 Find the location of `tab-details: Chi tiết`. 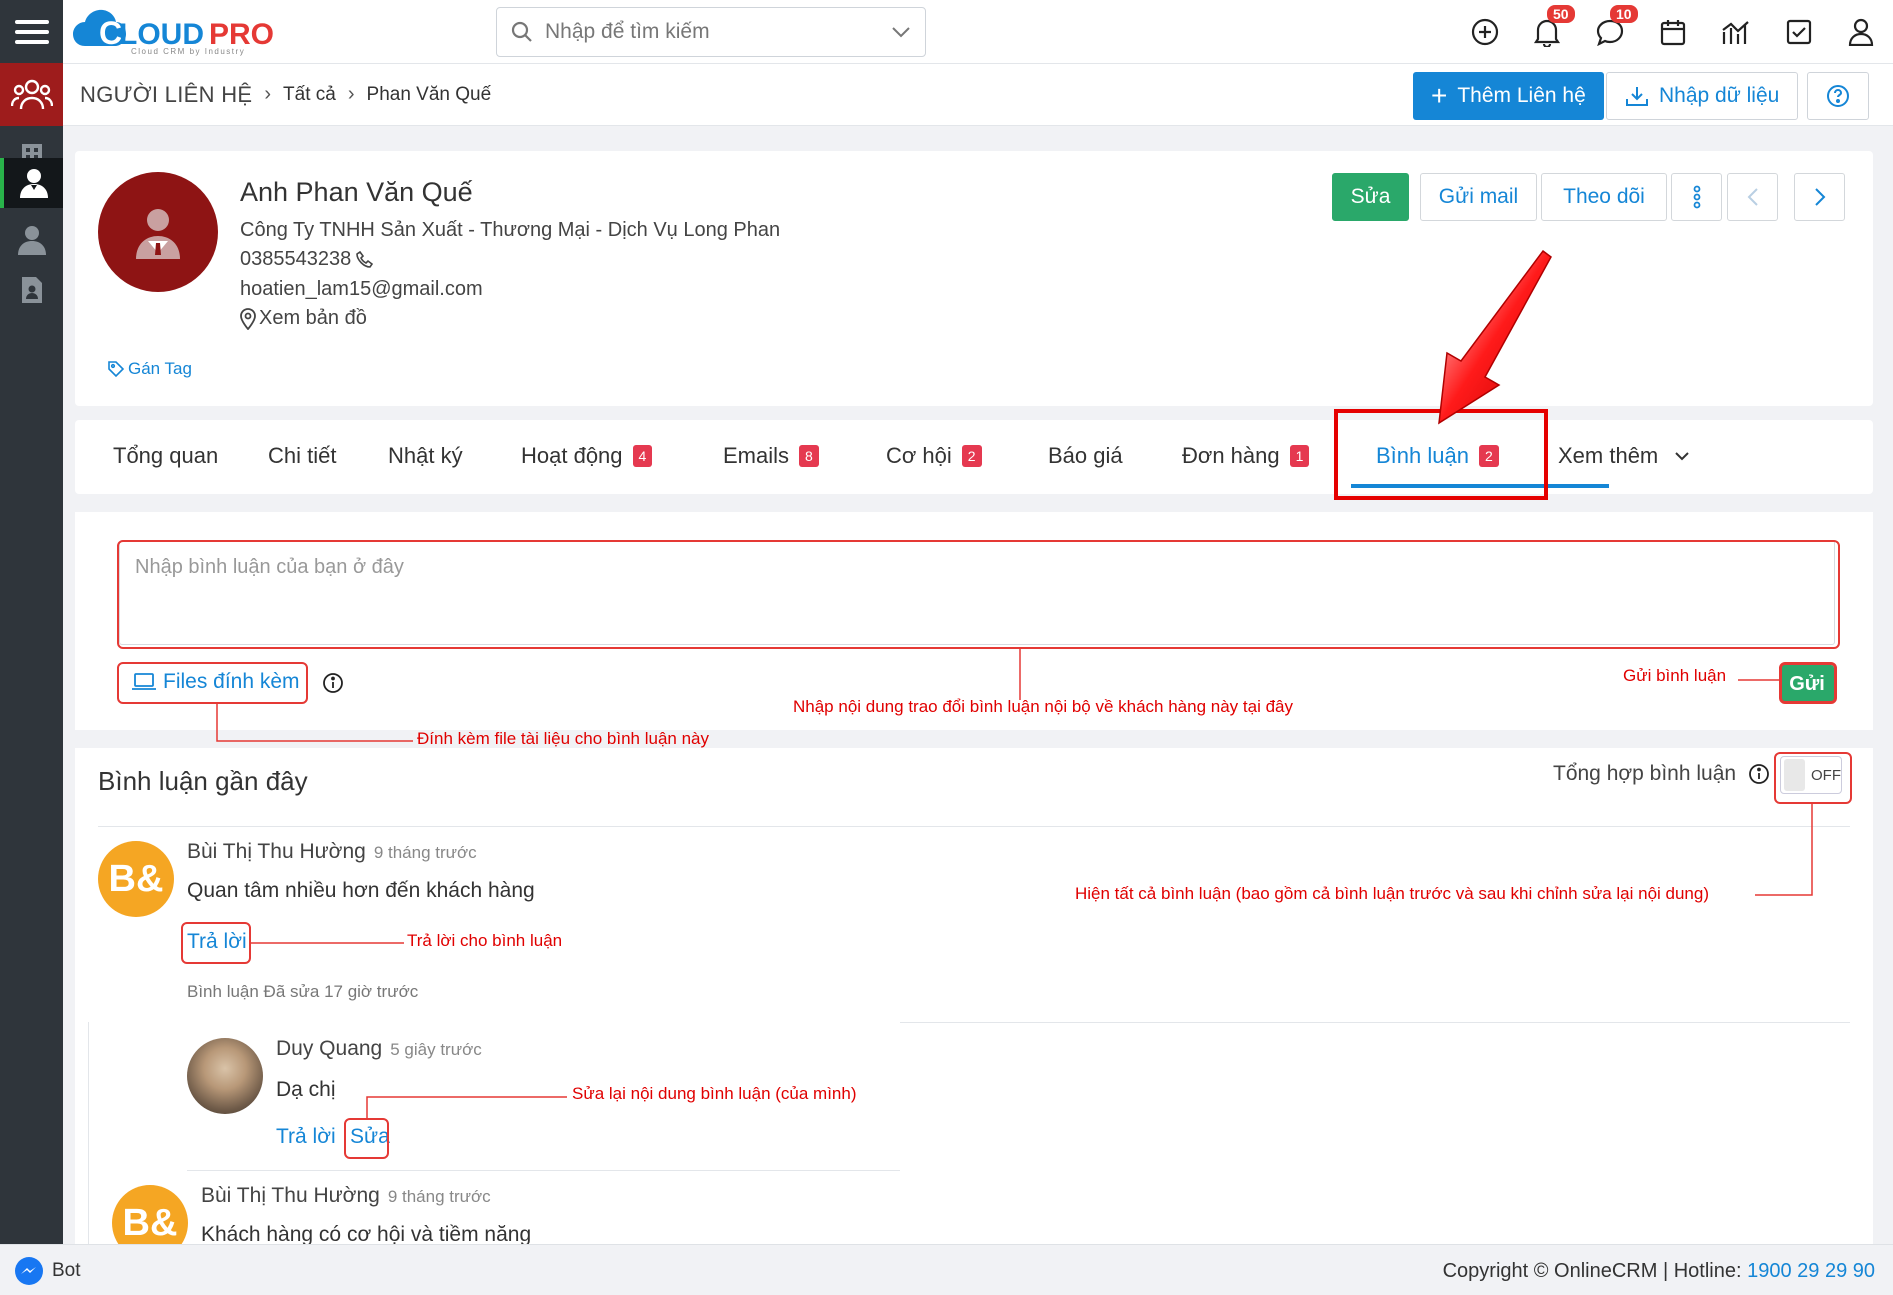

tab-details: Chi tiết is located at coordinates (302, 456).